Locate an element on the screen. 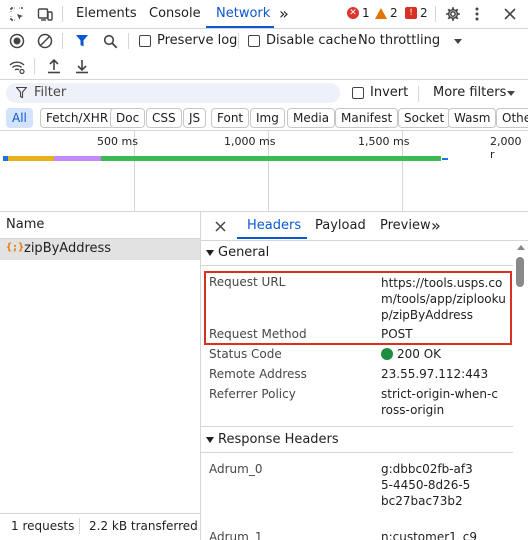 The height and width of the screenshot is (540, 528). status-code-value: 200 OK is located at coordinates (462, 354).